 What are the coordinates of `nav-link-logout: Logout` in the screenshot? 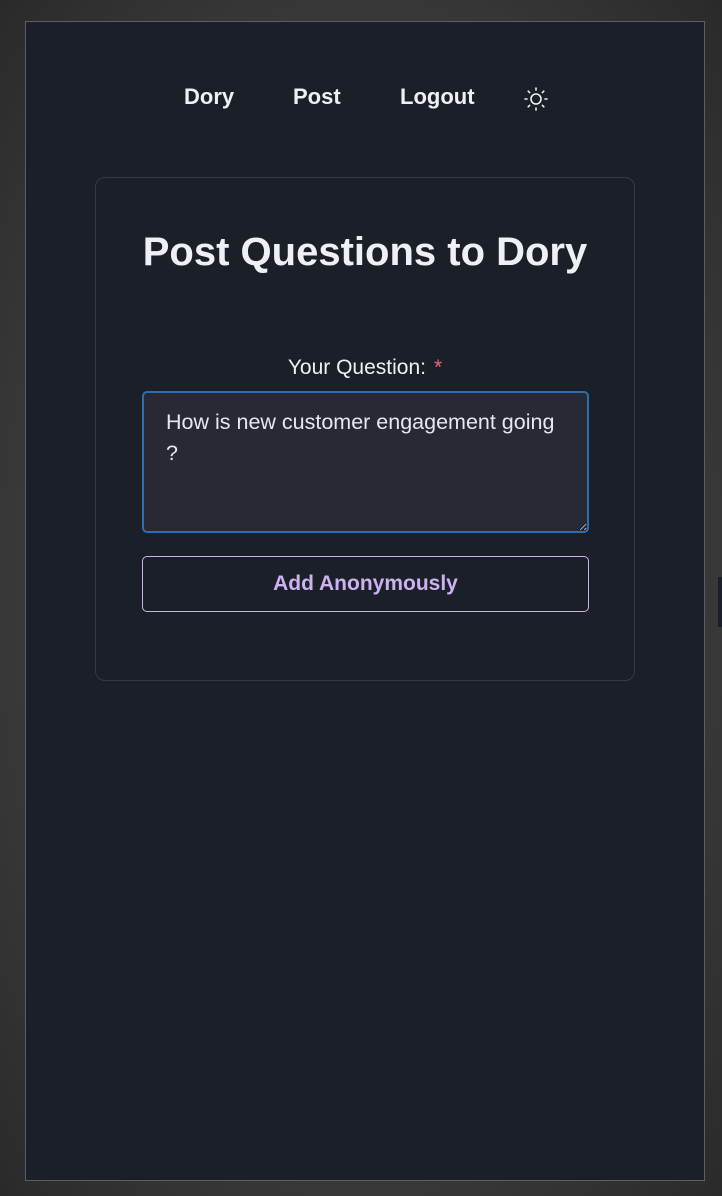 It's located at (437, 97).